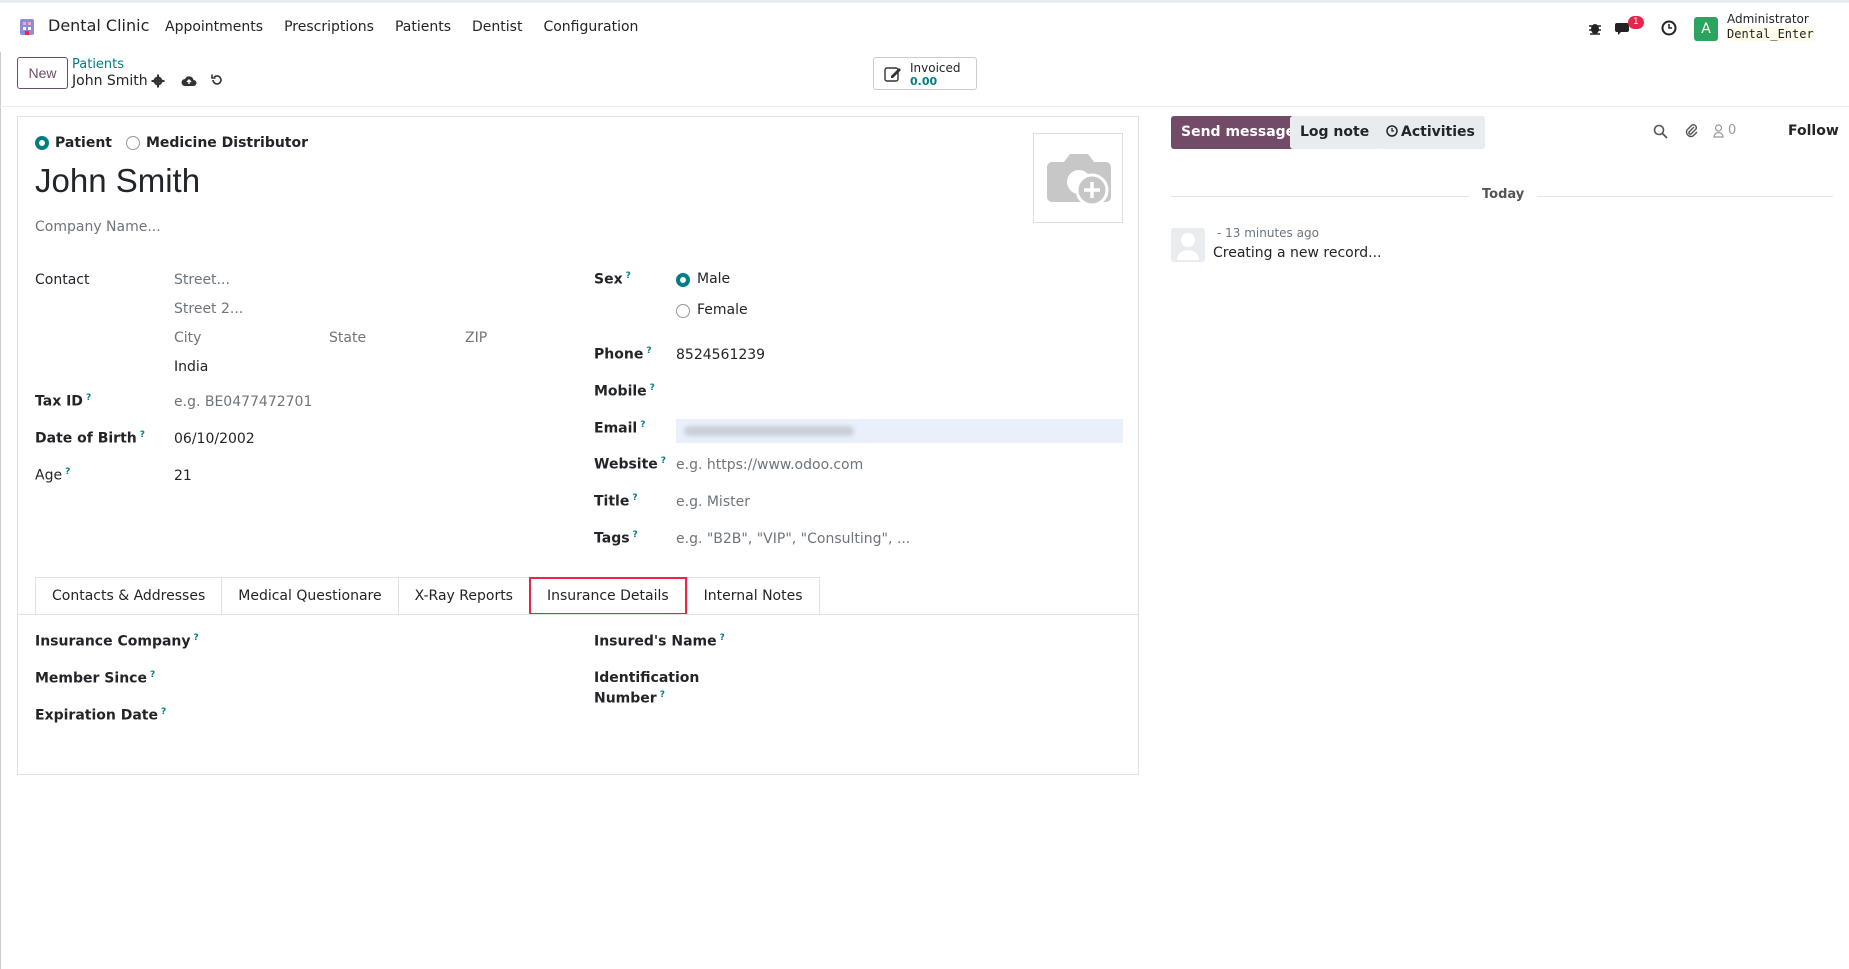  I want to click on radio-female-label: Female, so click(722, 310).